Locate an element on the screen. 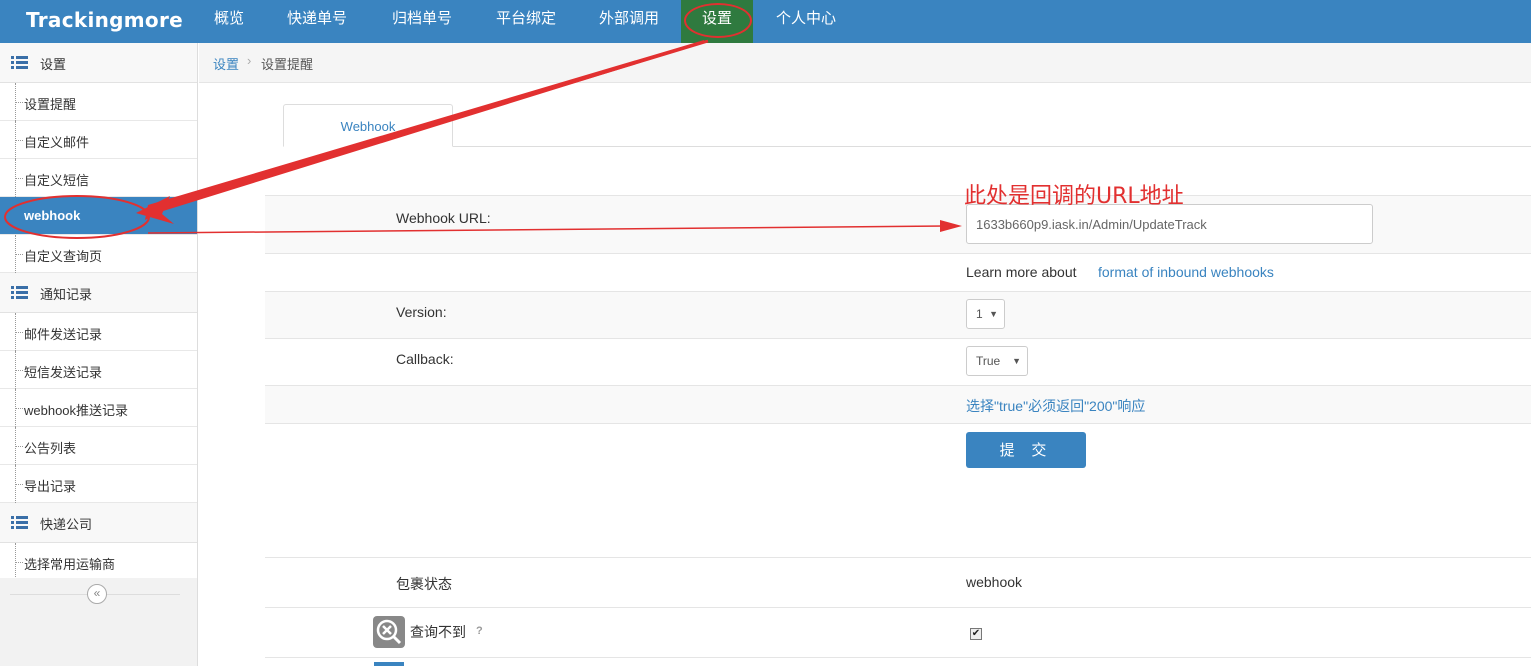  sidebar-group-label: 快递公司 is located at coordinates (66, 524).